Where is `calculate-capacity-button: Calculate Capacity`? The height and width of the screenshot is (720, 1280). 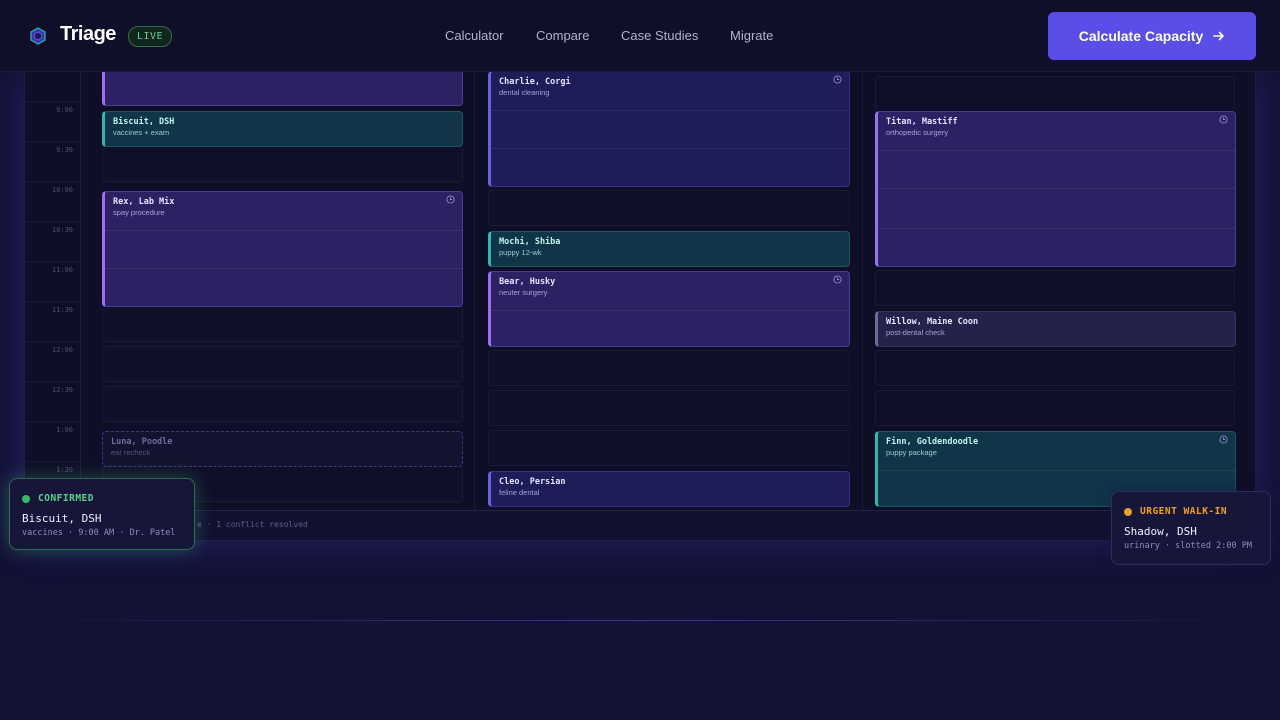 calculate-capacity-button: Calculate Capacity is located at coordinates (1152, 36).